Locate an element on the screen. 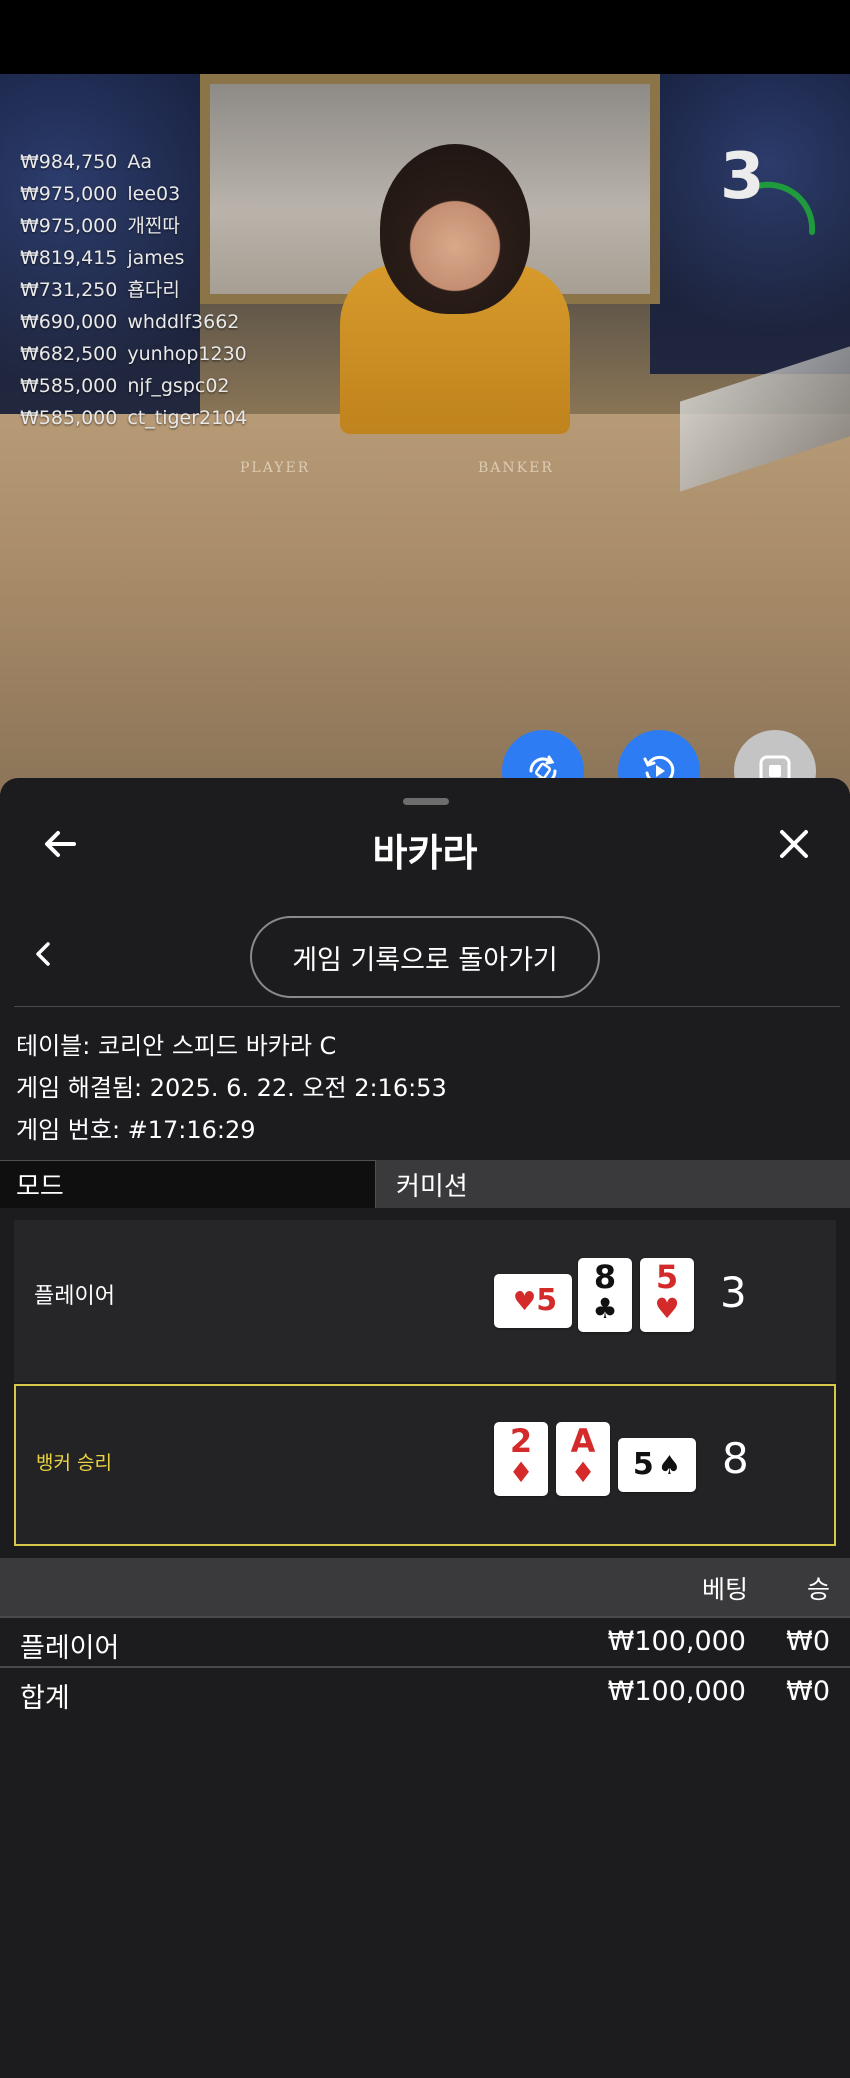 The height and width of the screenshot is (2078, 850). felt-player-label: PLAYER is located at coordinates (275, 468).